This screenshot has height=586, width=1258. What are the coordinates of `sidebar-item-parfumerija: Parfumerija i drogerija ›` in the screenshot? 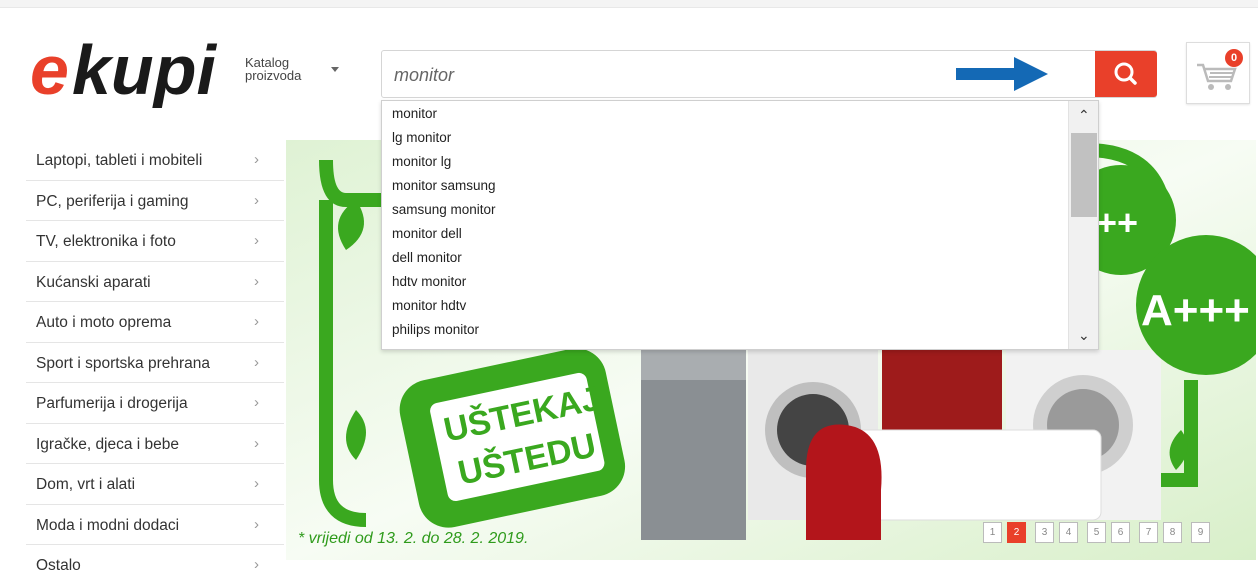 It's located at (155, 403).